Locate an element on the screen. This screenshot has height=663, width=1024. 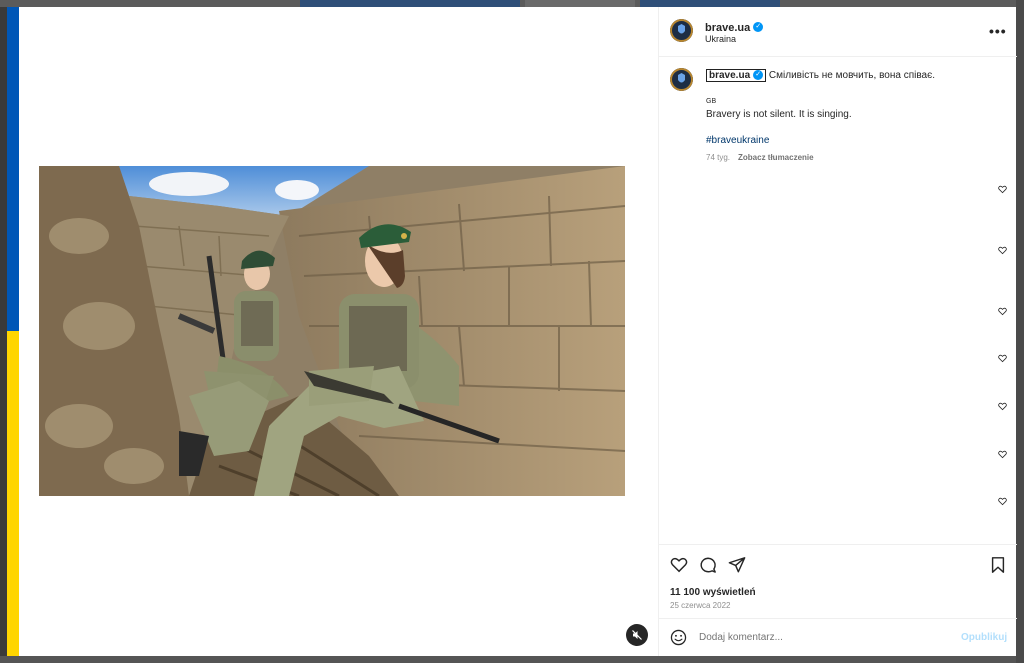
comment-bubble-icon is located at coordinates (708, 565).